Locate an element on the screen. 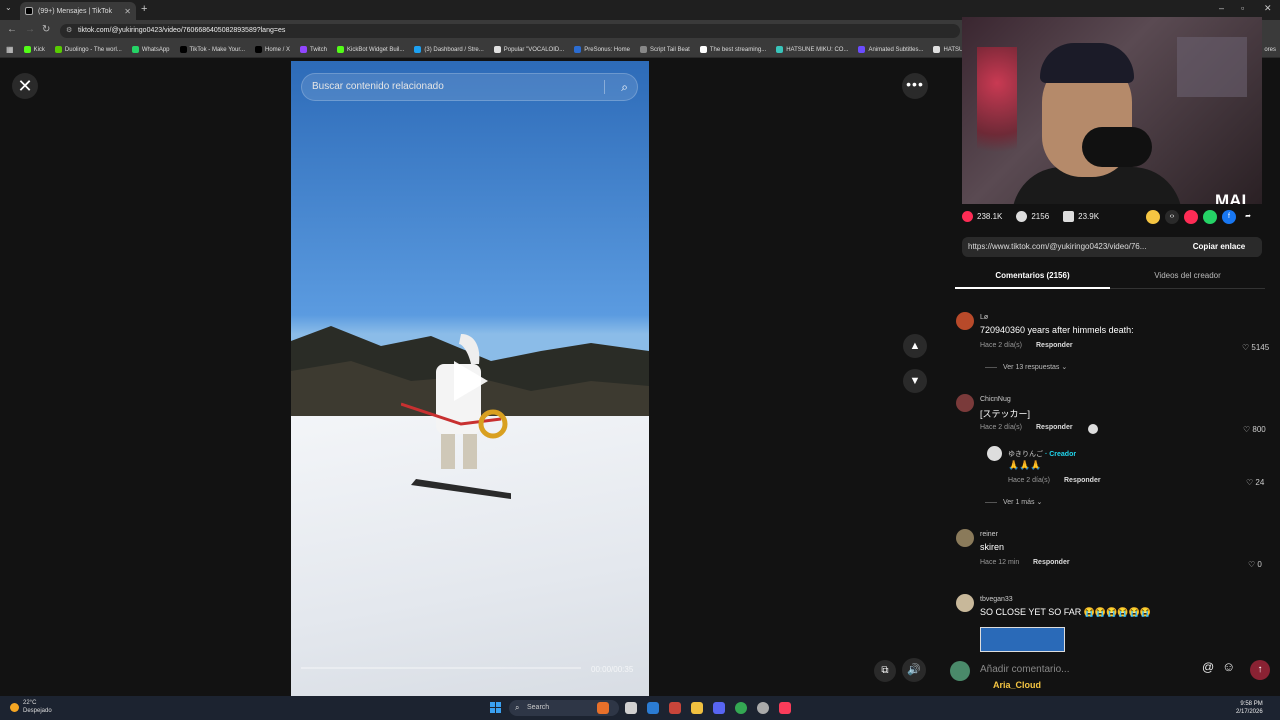 The height and width of the screenshot is (720, 1280). comment-author: tbvegan33 is located at coordinates (996, 599).